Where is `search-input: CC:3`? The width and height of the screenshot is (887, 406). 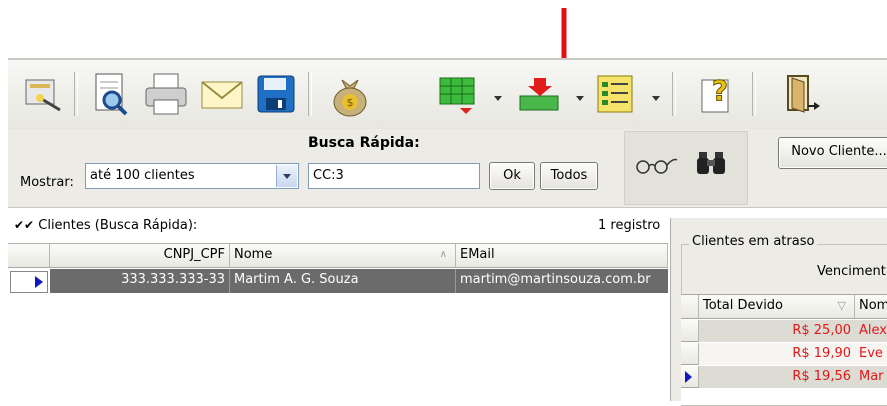 search-input: CC:3 is located at coordinates (394, 176).